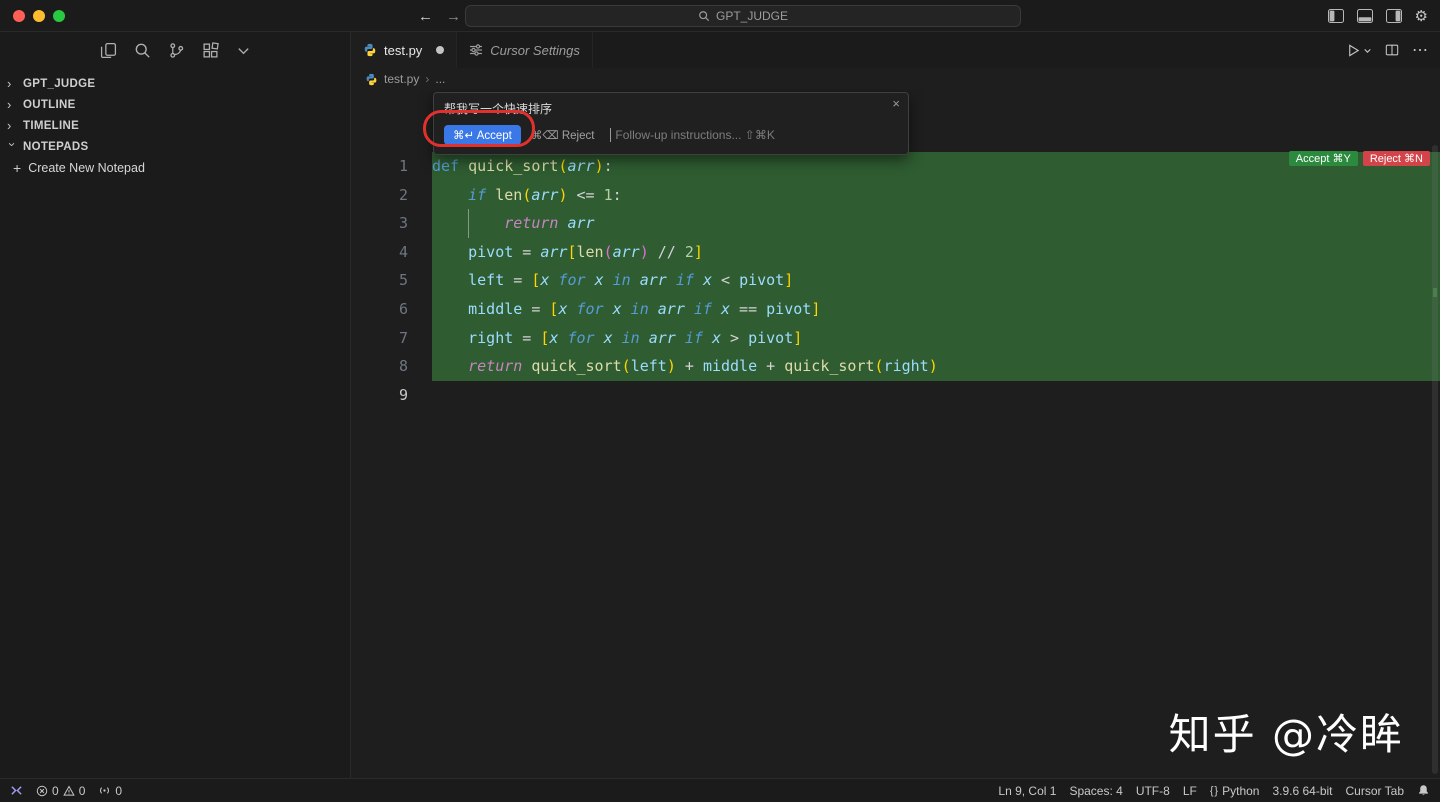 Image resolution: width=1440 pixels, height=802 pixels. What do you see at coordinates (60, 791) in the screenshot?
I see `problems-indicator: 0 0` at bounding box center [60, 791].